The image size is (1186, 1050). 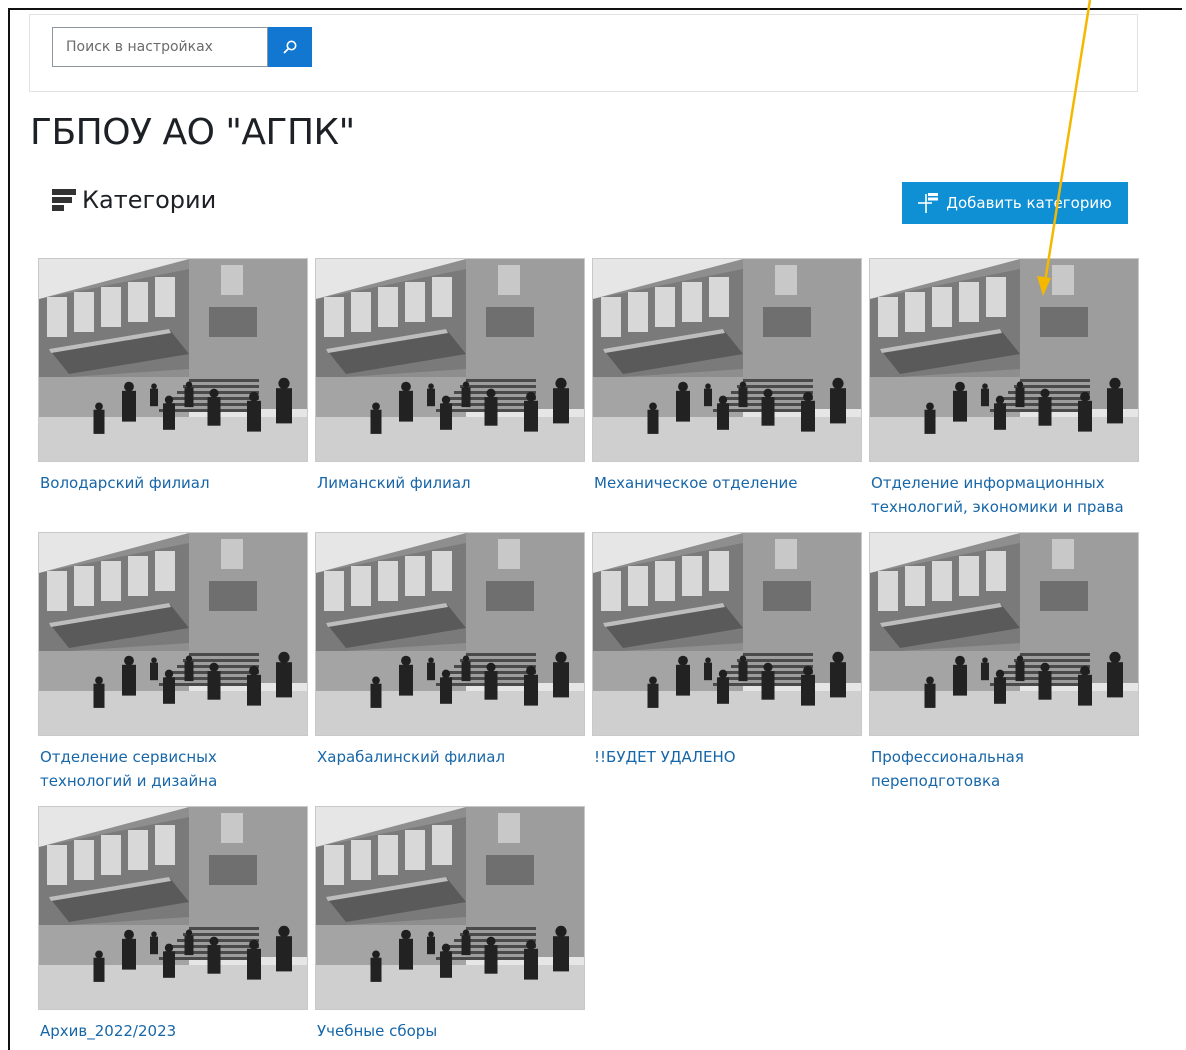 I want to click on category-tile: Учебные сборы, so click(x=450, y=924).